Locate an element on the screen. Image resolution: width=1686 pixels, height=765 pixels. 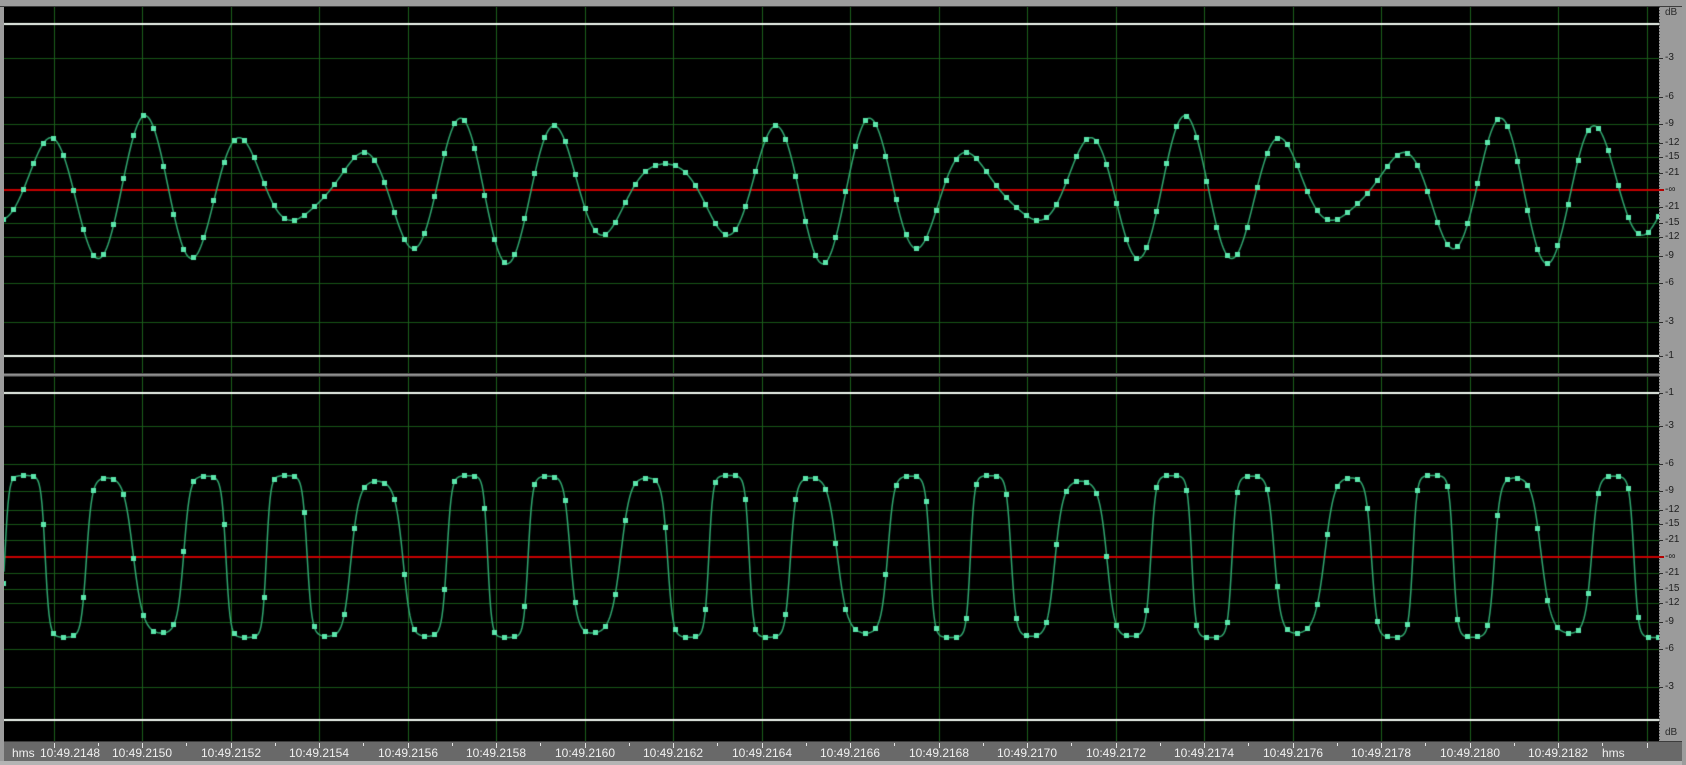
time-label: 10:49.2150 is located at coordinates (142, 753).